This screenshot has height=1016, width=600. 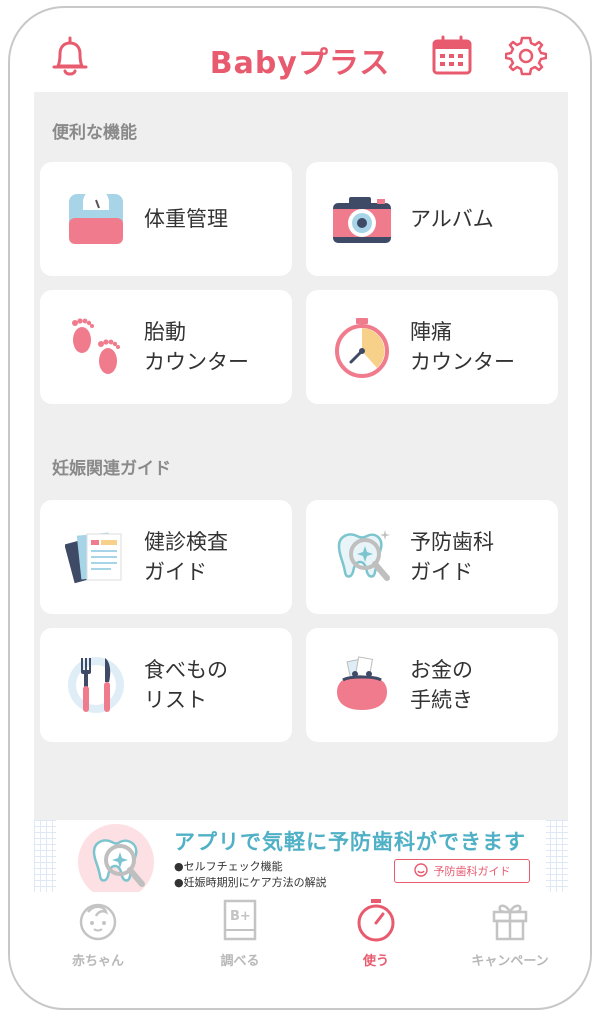 What do you see at coordinates (96, 685) in the screenshot?
I see `fork-knife-icon` at bounding box center [96, 685].